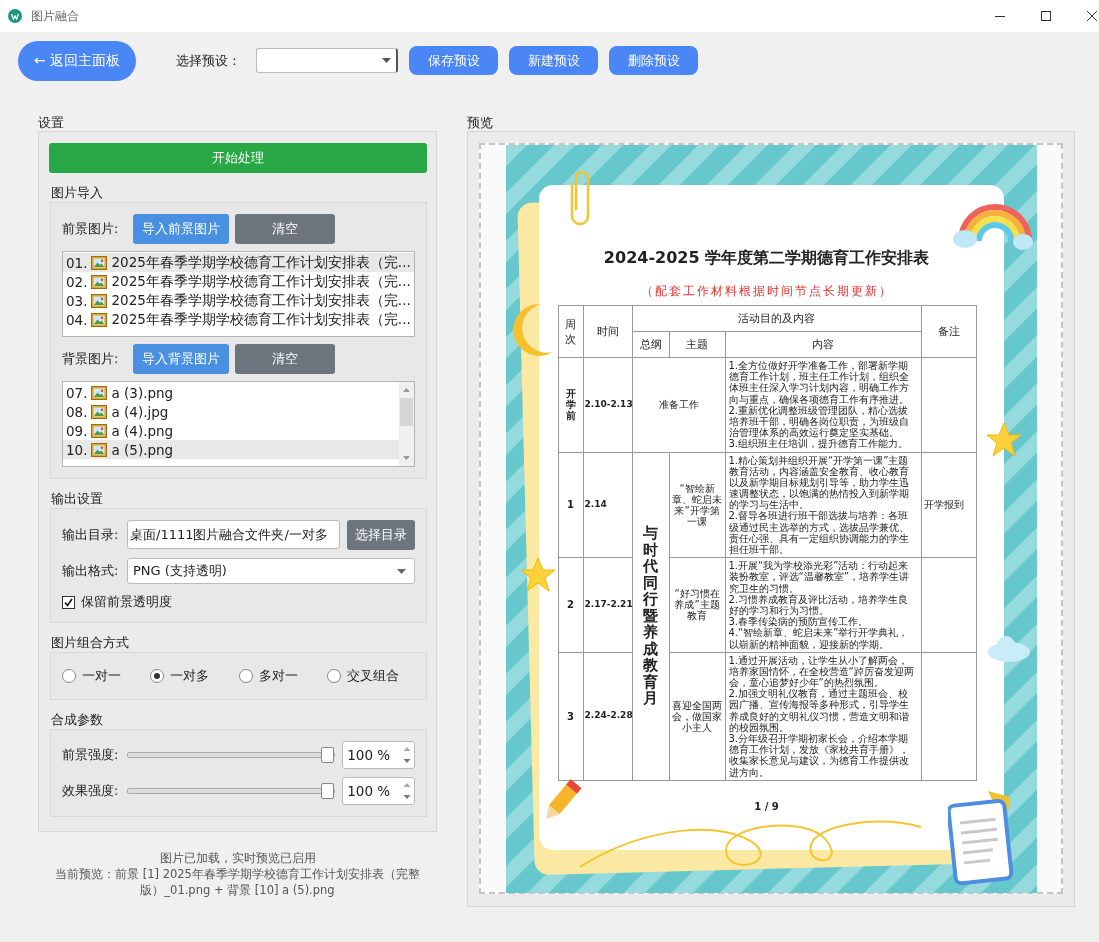 The height and width of the screenshot is (942, 1099). I want to click on column-header: 主题, so click(697, 344).